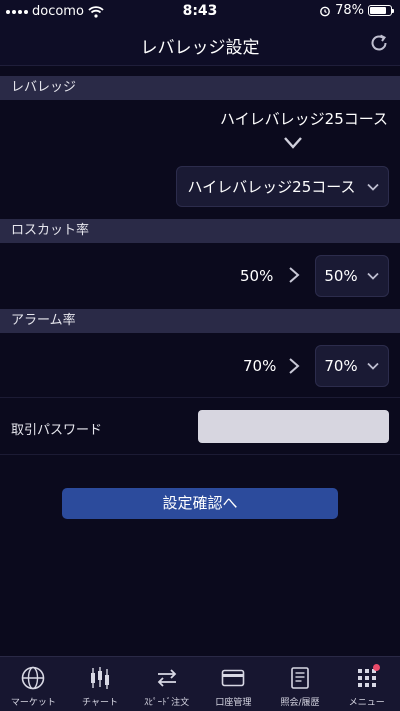 The image size is (400, 711). Describe the element at coordinates (260, 366) in the screenshot. I see `current-alarm-value: 70%` at that location.